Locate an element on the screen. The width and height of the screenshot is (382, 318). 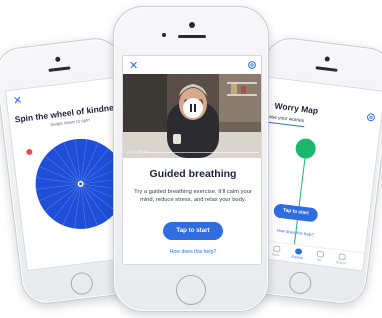
tab-label: Tools is located at coordinates (275, 255).